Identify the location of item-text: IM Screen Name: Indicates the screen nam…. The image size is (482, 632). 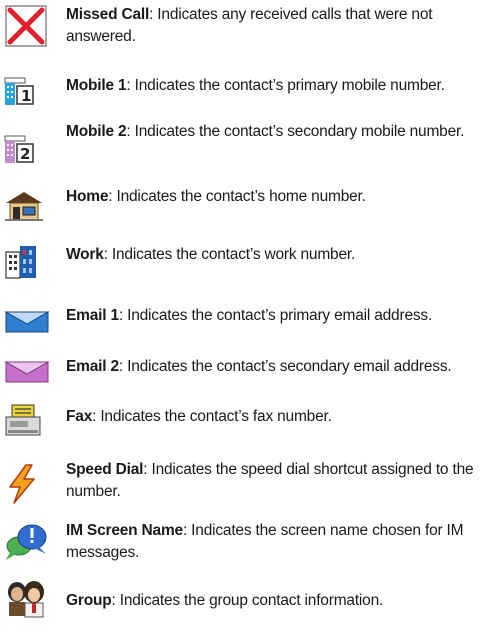
(271, 542).